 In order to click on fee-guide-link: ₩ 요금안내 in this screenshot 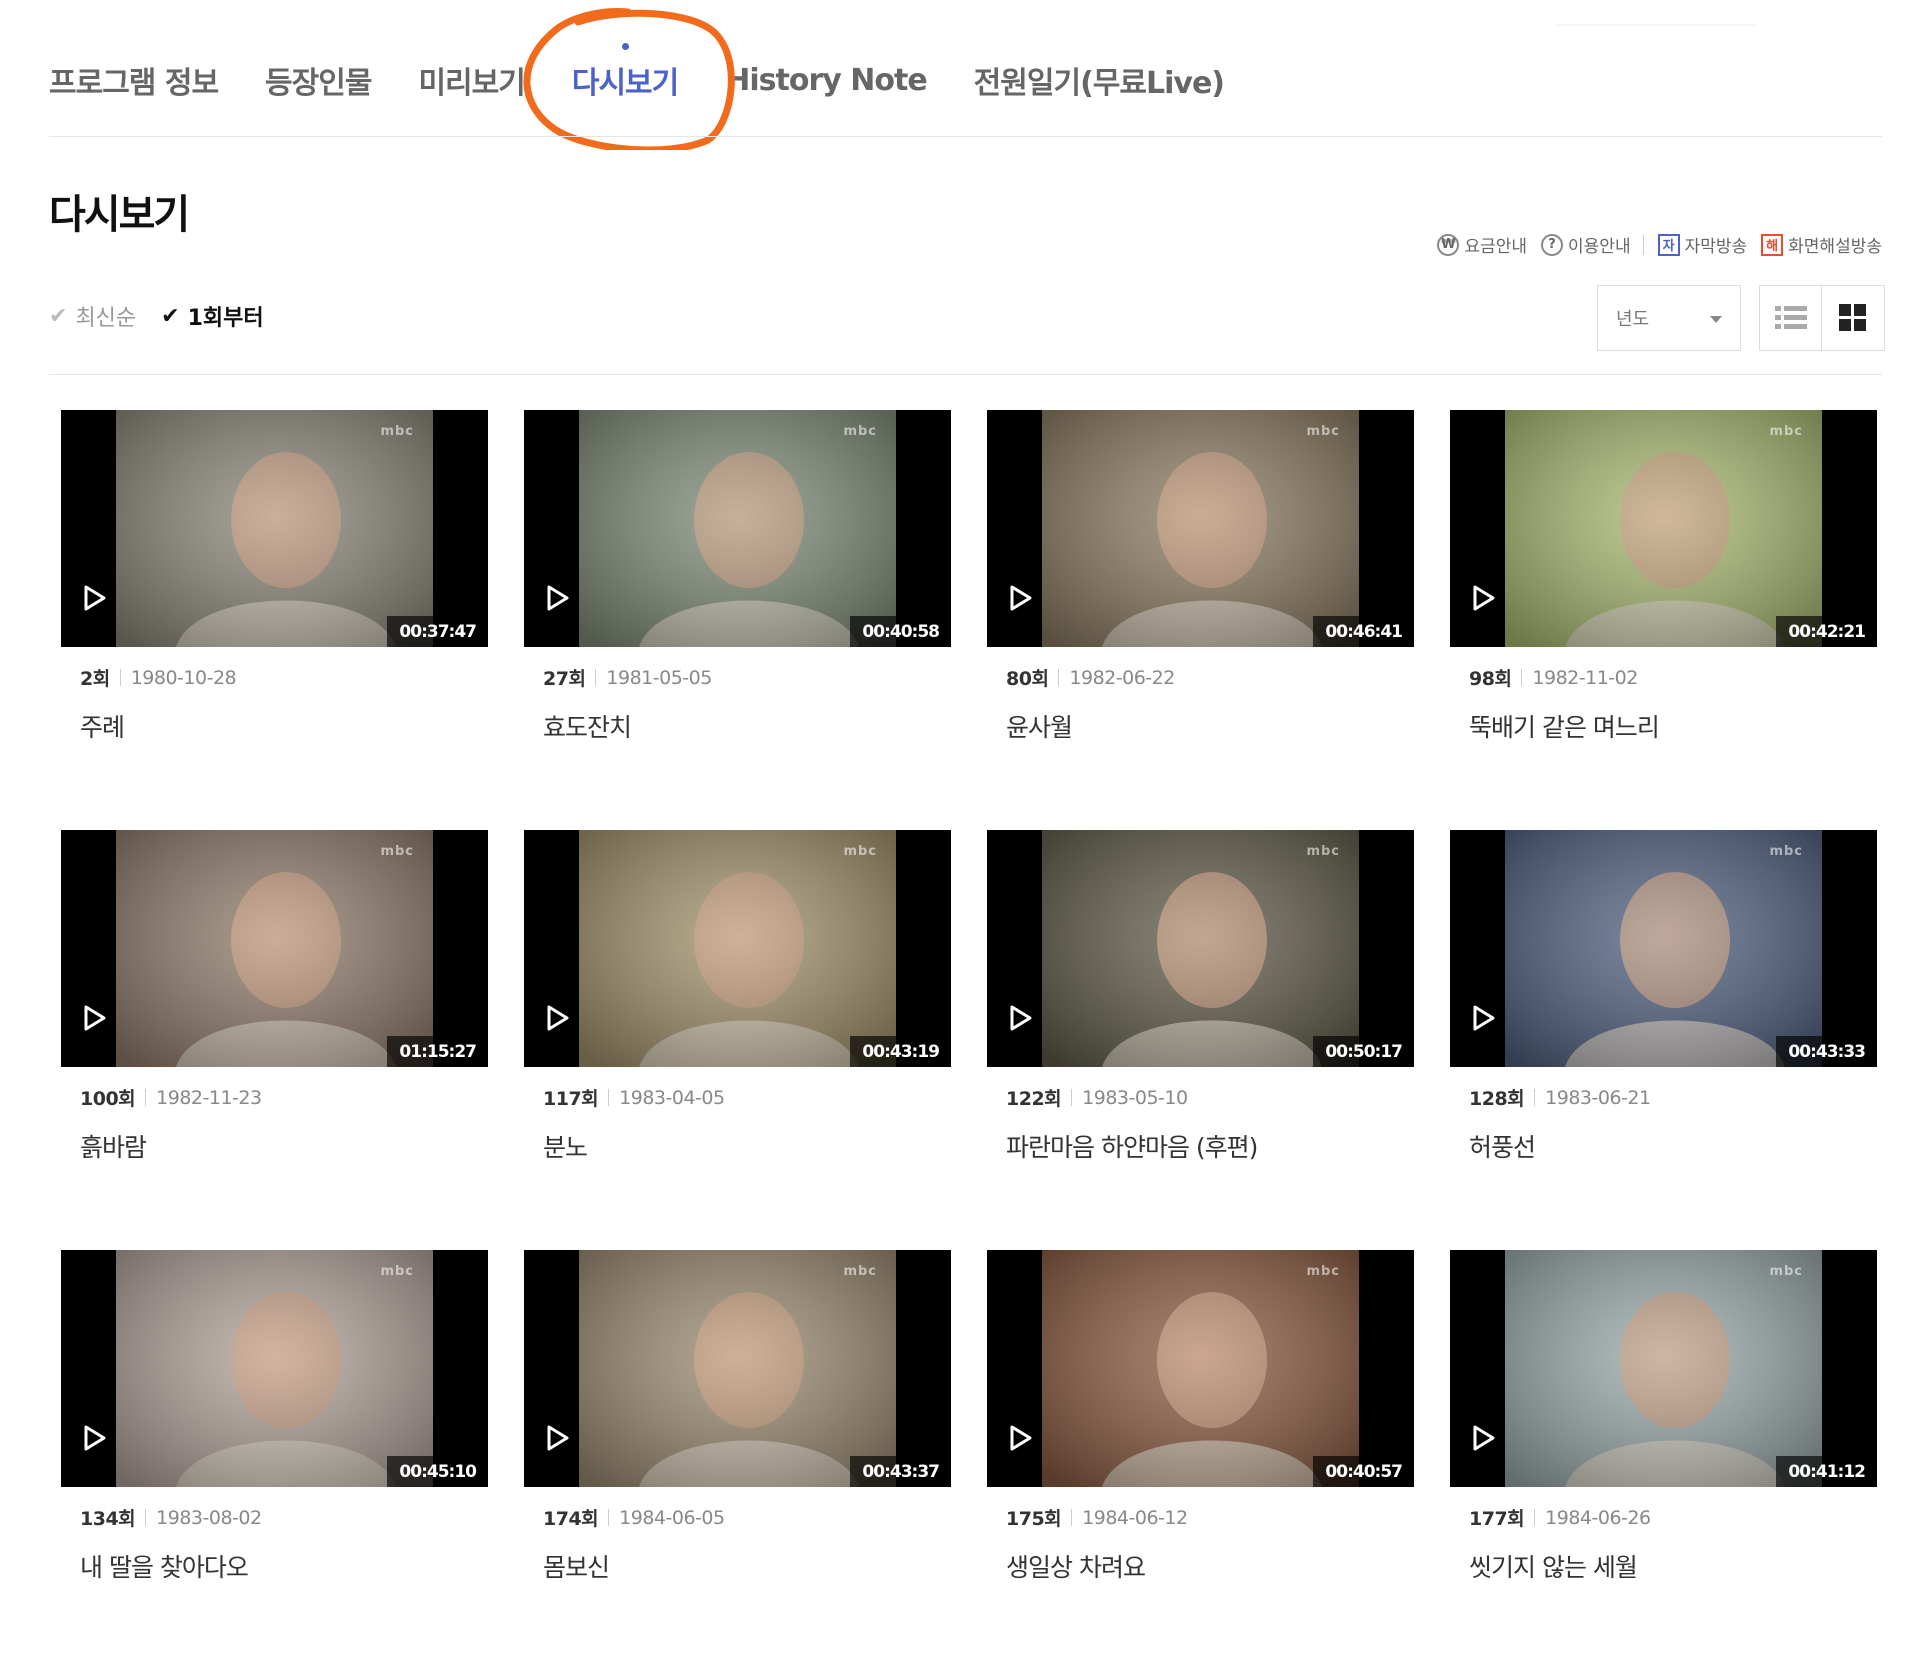, I will do `click(1482, 244)`.